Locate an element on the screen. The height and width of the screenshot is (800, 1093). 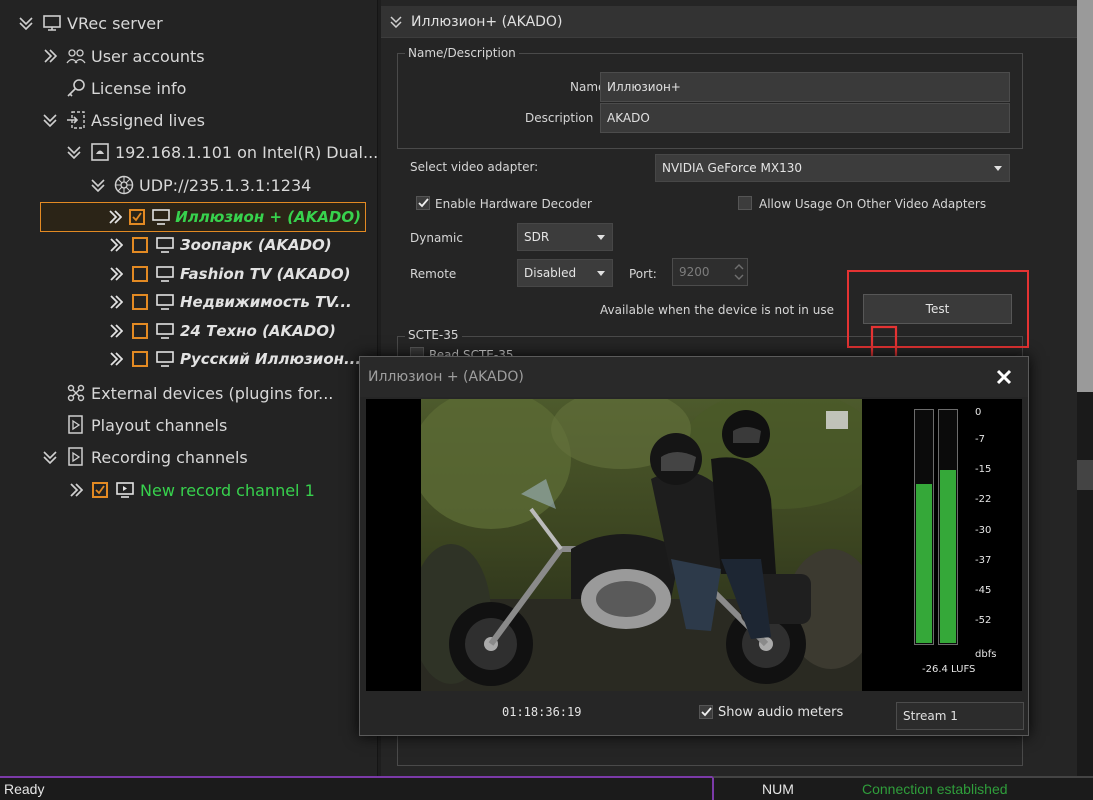
tree-node-label: Fashion TV (AKADO) is located at coordinates (265, 274).